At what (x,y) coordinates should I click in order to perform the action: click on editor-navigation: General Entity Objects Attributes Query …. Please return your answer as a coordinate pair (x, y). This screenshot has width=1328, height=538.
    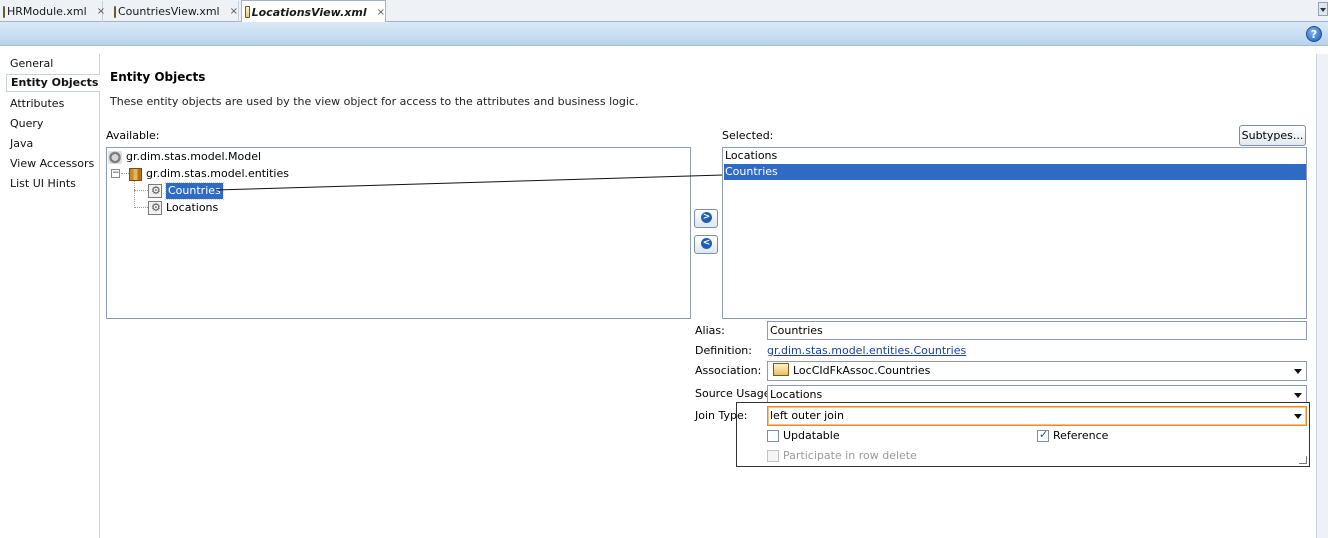
    Looking at the image, I should click on (50, 296).